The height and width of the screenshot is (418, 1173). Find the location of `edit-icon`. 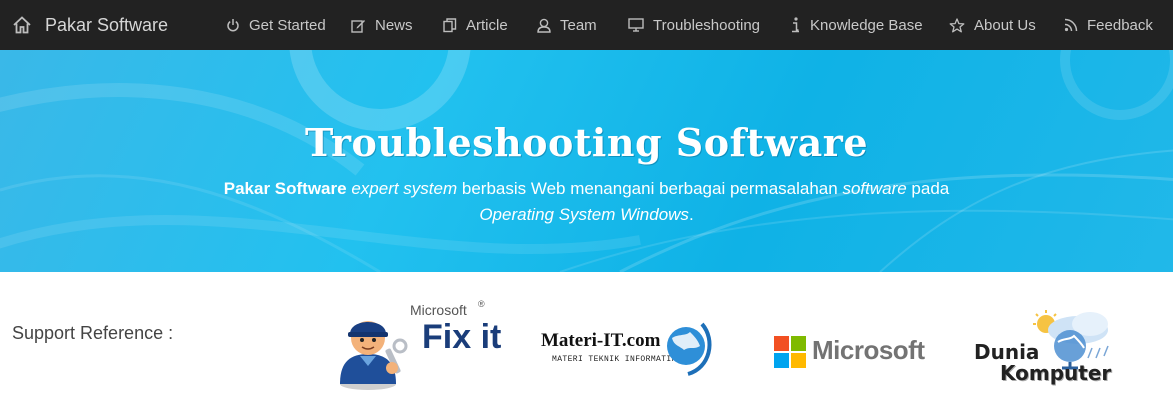

edit-icon is located at coordinates (358, 26).